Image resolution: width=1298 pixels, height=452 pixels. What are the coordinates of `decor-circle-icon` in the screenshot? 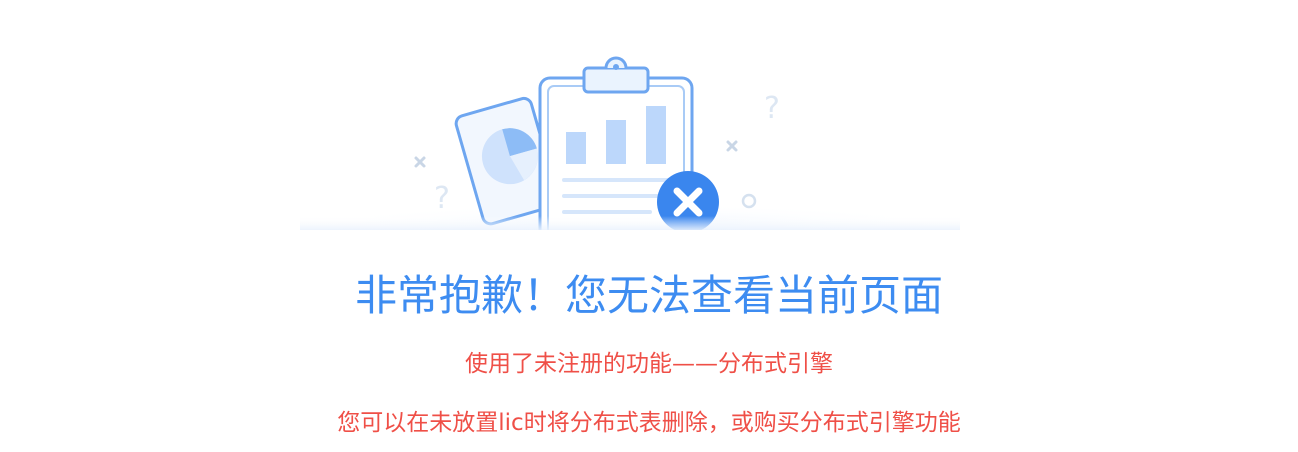 It's located at (749, 201).